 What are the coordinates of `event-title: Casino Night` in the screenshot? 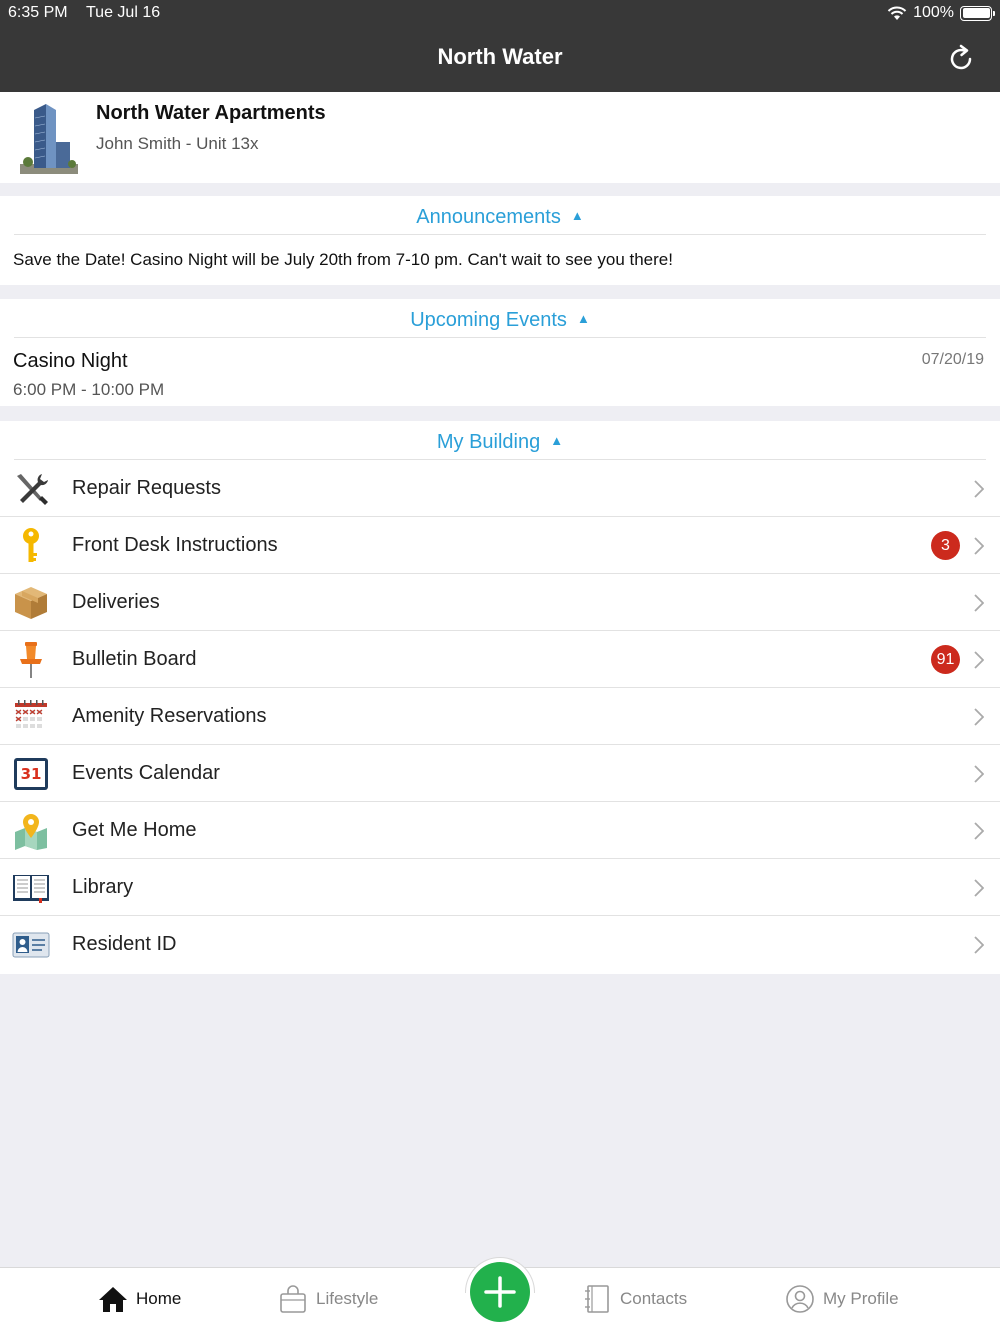 It's located at (70, 361).